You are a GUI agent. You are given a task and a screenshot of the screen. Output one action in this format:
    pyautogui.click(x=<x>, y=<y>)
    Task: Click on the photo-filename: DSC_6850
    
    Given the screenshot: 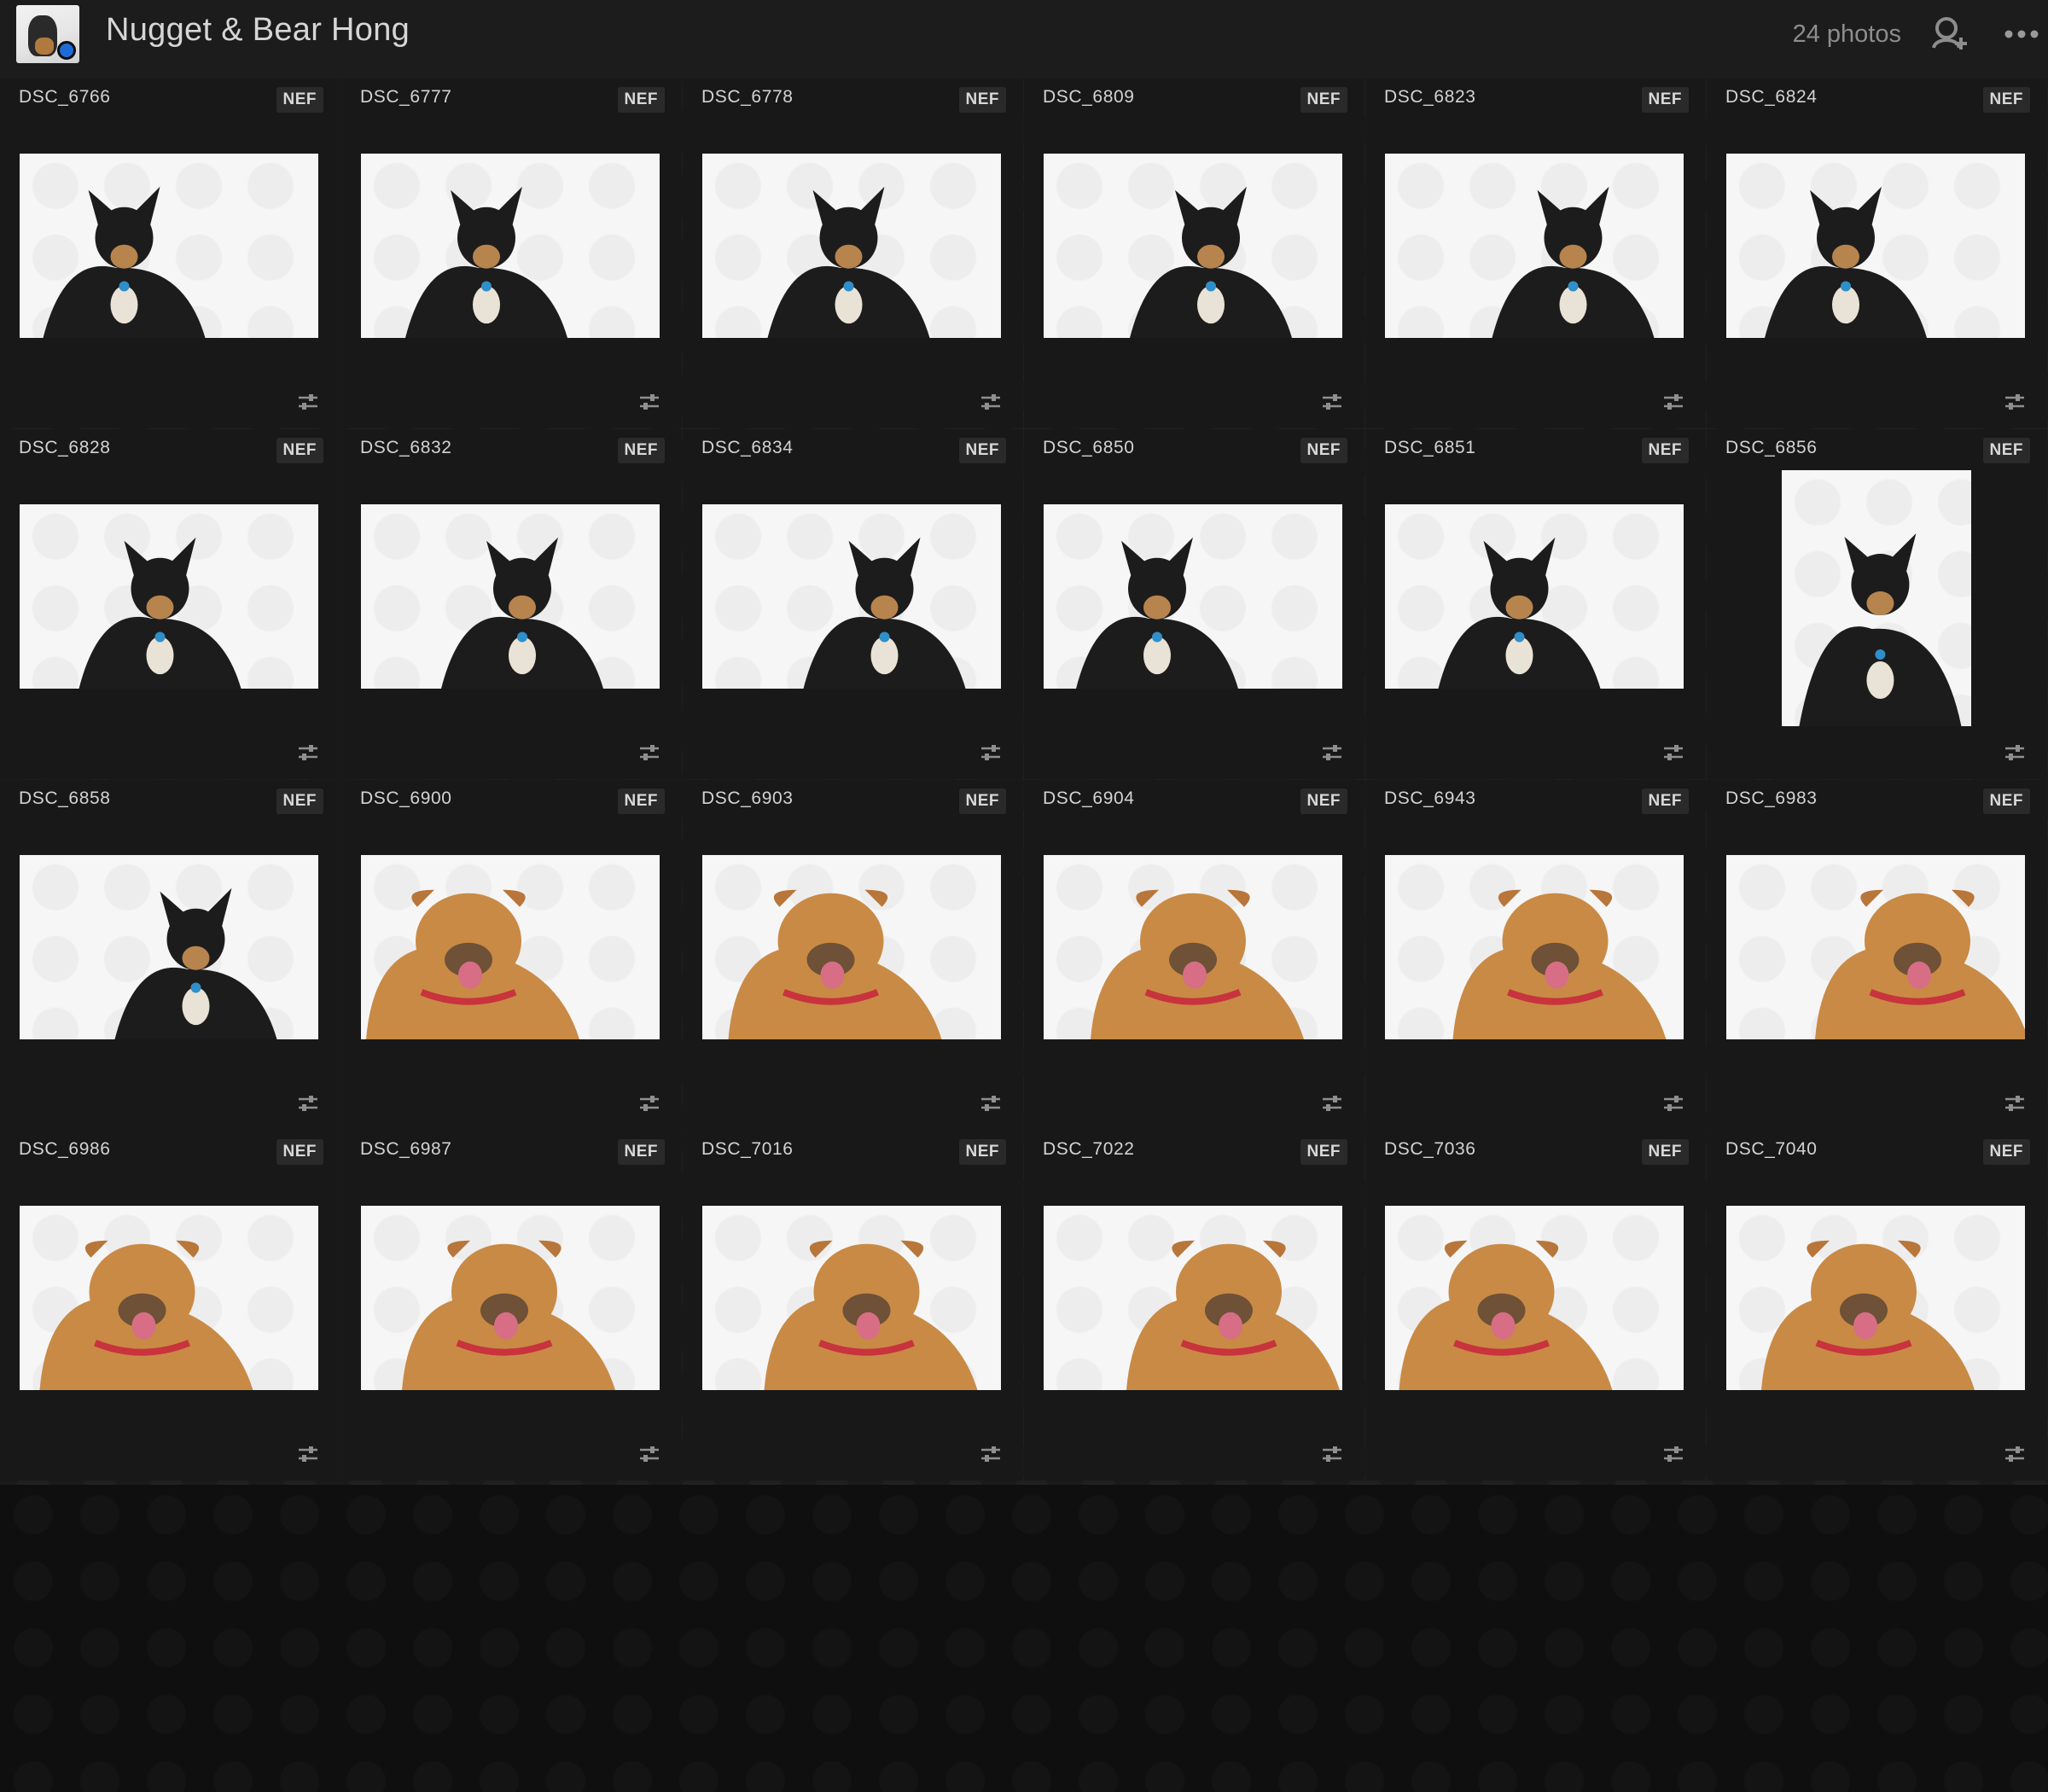 What is the action you would take?
    pyautogui.click(x=1089, y=448)
    